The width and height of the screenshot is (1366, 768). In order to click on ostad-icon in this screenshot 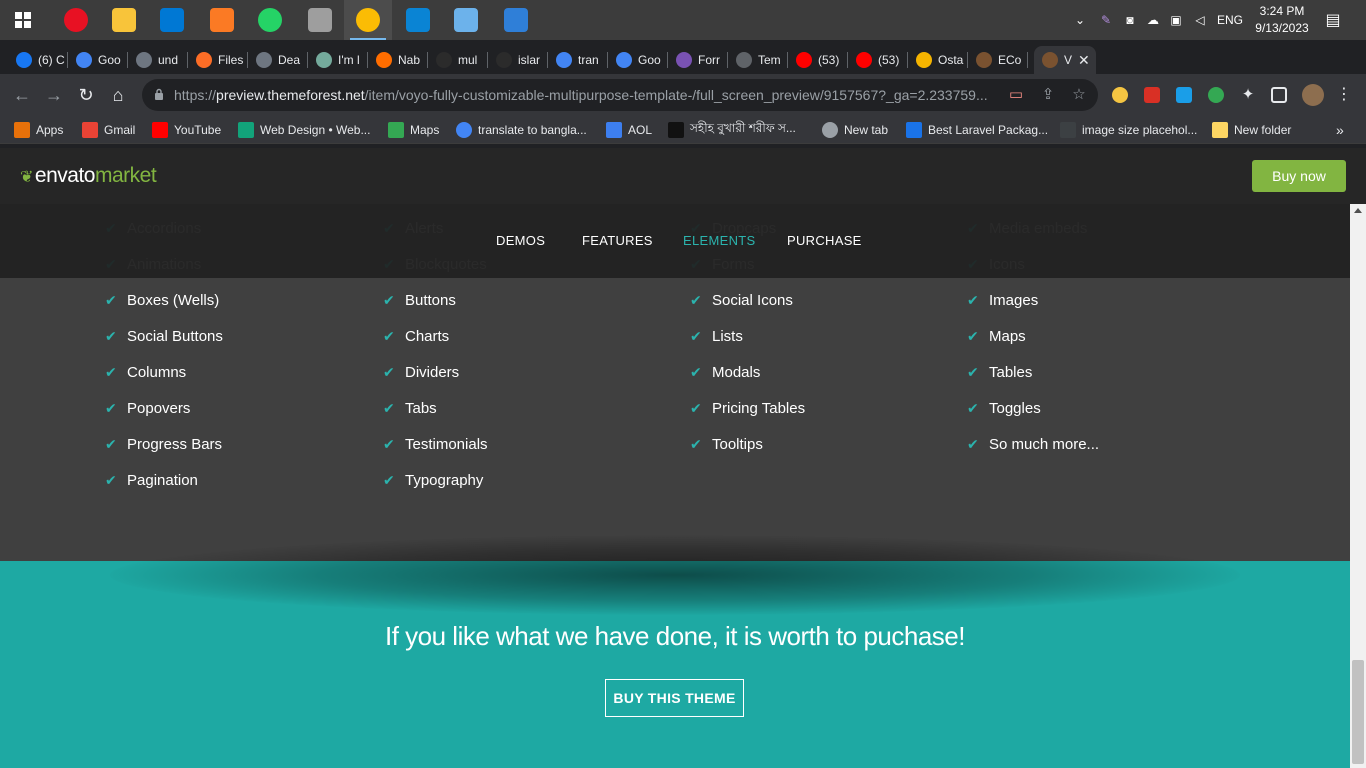, I will do `click(924, 60)`.